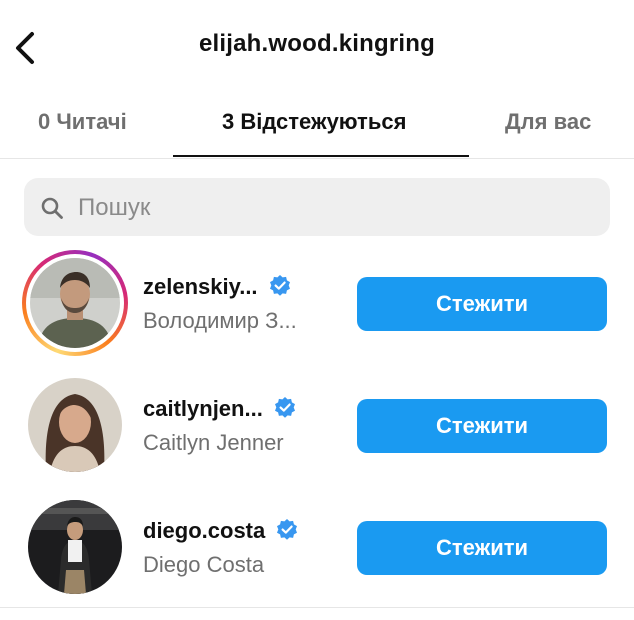 This screenshot has width=634, height=620. Describe the element at coordinates (204, 564) in the screenshot. I see `full-name: Diego Costa` at that location.